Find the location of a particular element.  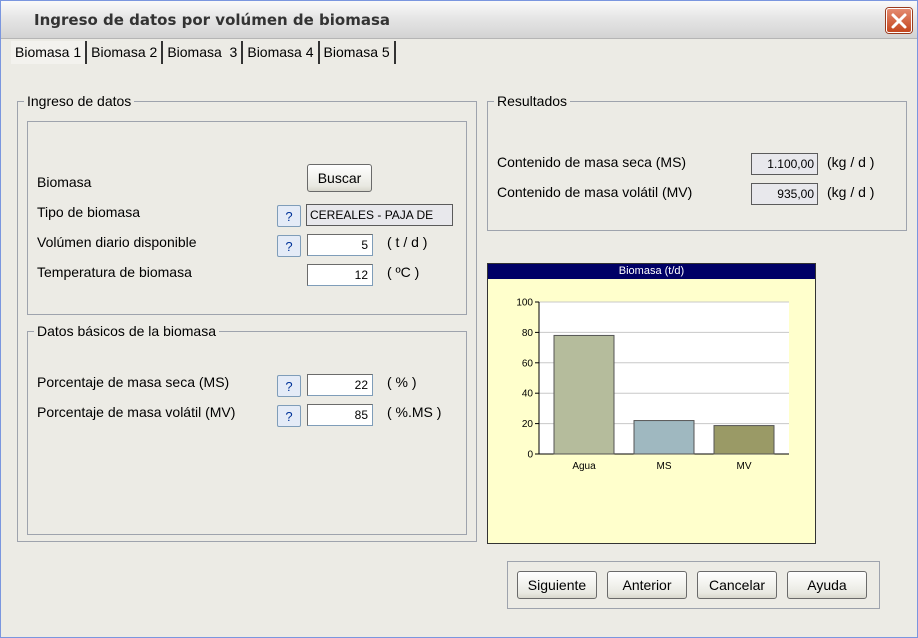

masa-seca-result: 1.100,00 is located at coordinates (784, 164).